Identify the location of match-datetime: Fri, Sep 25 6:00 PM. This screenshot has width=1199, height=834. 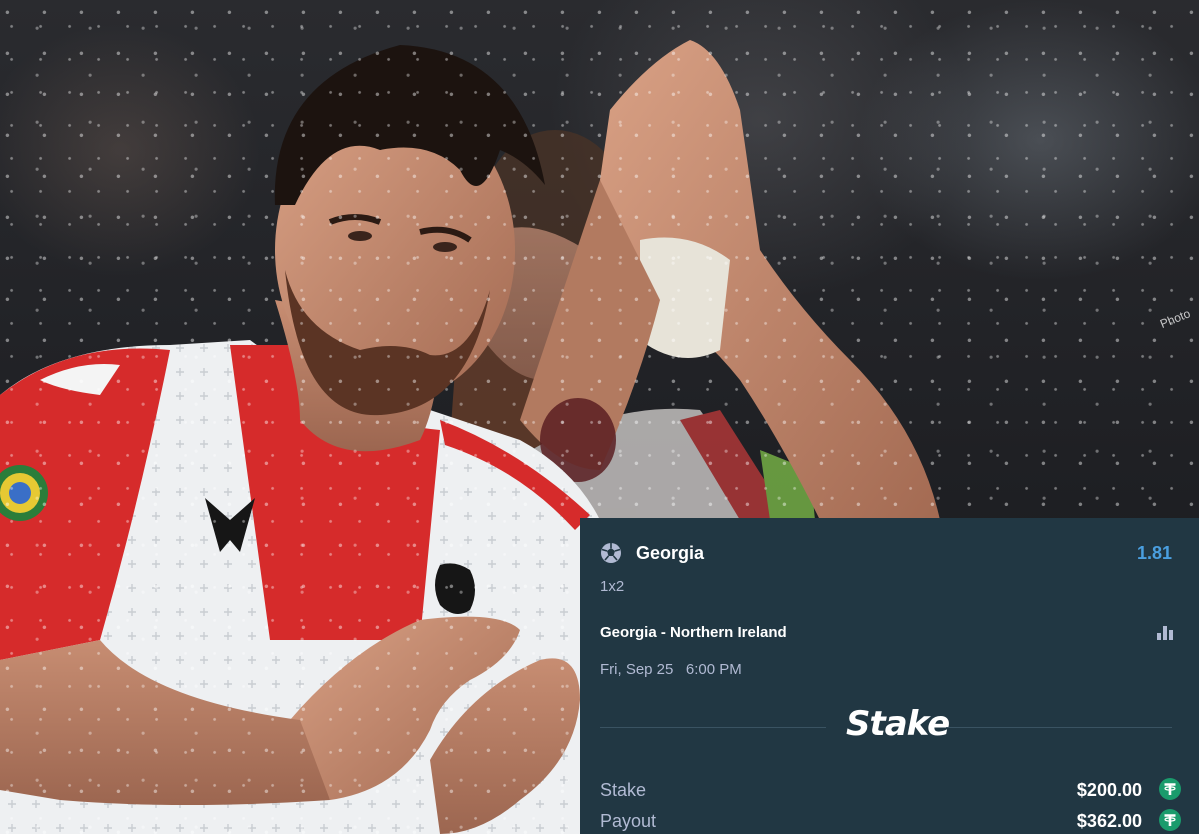
(671, 669).